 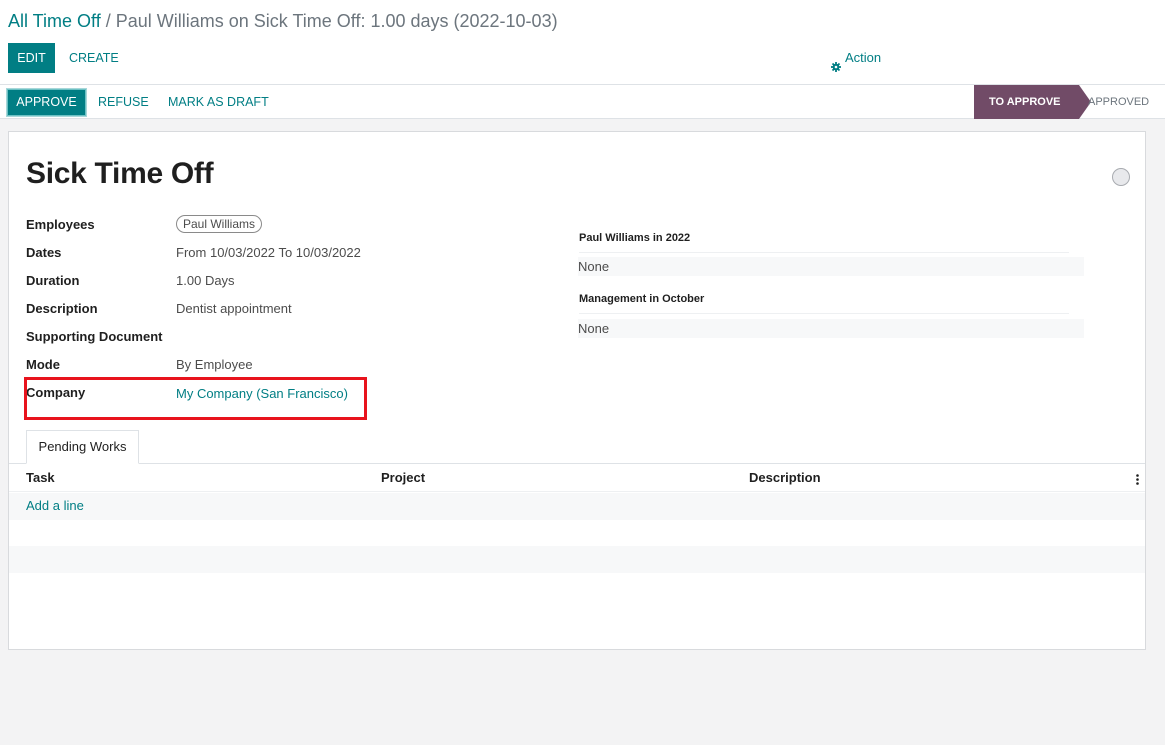 I want to click on stage-approved: APPROVED, so click(x=1118, y=102).